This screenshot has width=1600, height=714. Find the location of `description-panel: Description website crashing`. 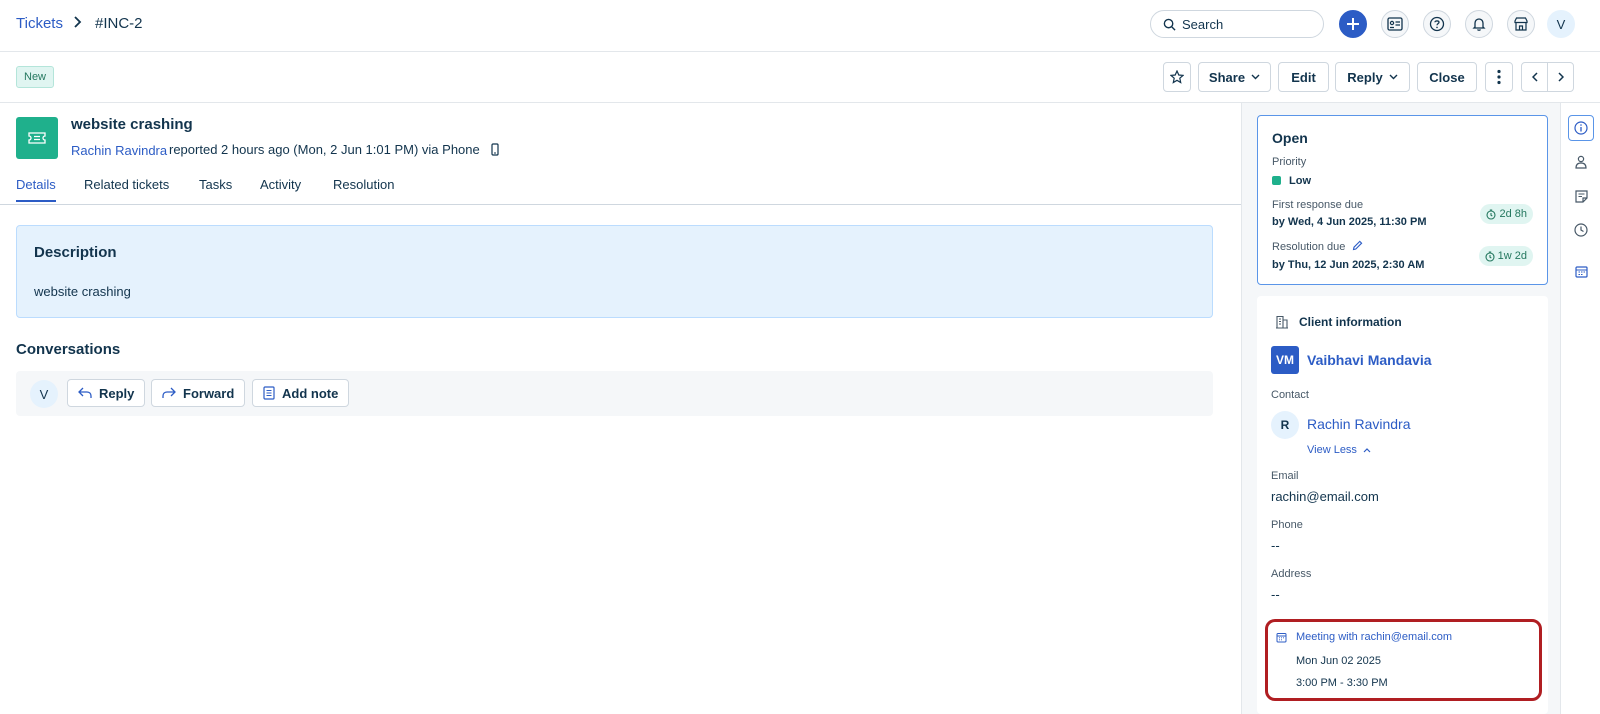

description-panel: Description website crashing is located at coordinates (614, 271).